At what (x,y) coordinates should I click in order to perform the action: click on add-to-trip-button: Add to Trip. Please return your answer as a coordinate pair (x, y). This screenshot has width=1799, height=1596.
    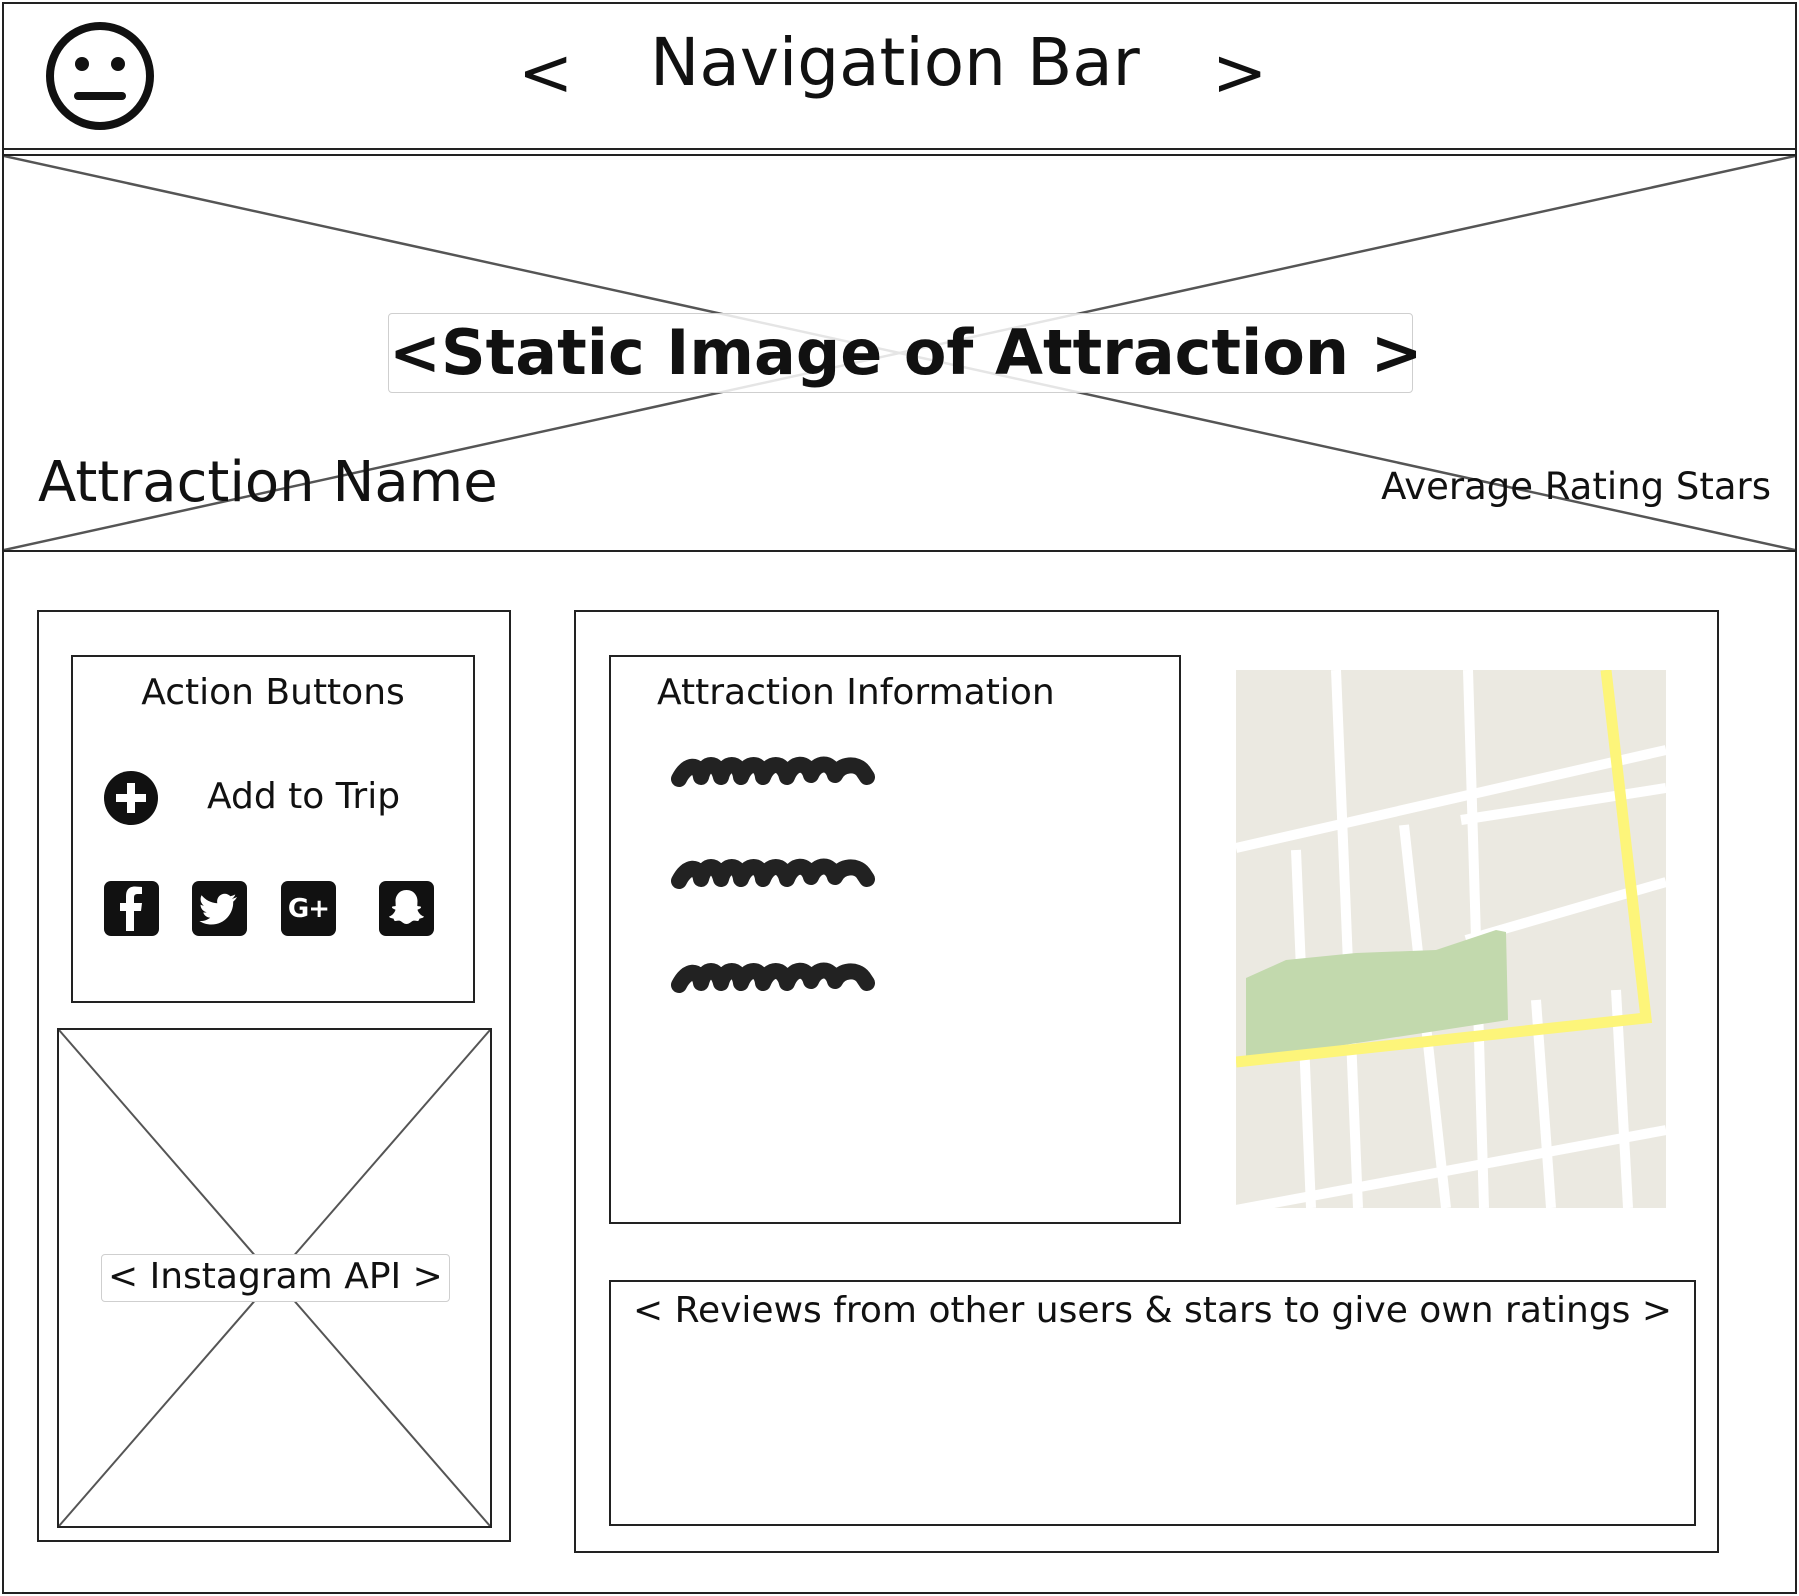
    Looking at the image, I should click on (303, 796).